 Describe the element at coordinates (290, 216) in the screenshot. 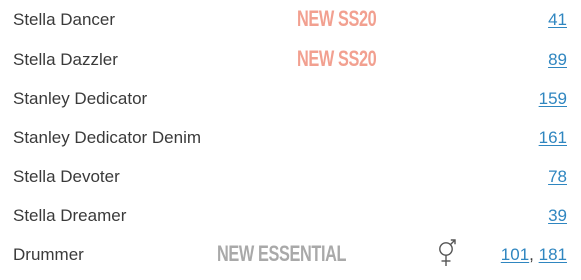

I see `list-item: Stella Dreamer 39` at that location.